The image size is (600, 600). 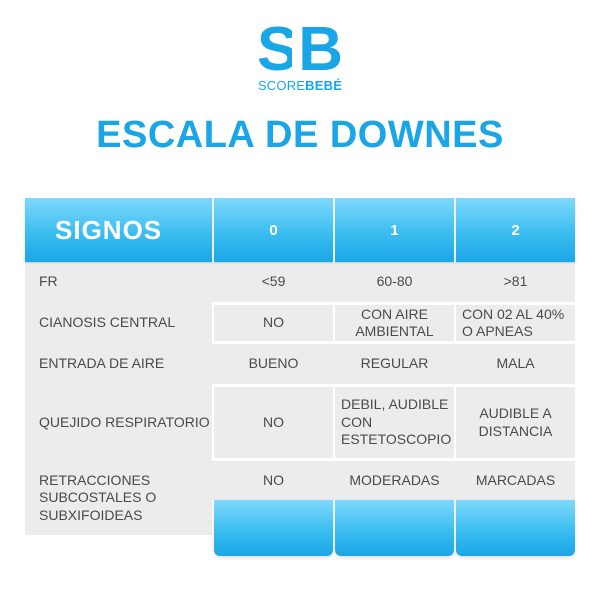 I want to click on cell-retracciones-2: MARCADAS, so click(x=515, y=479).